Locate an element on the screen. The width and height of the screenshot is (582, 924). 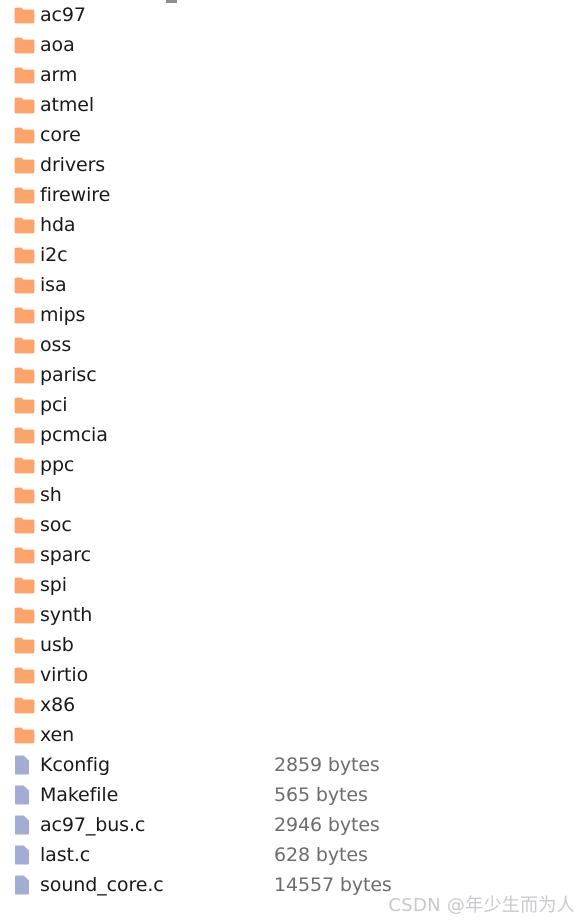
entry-name: last.c is located at coordinates (65, 855).